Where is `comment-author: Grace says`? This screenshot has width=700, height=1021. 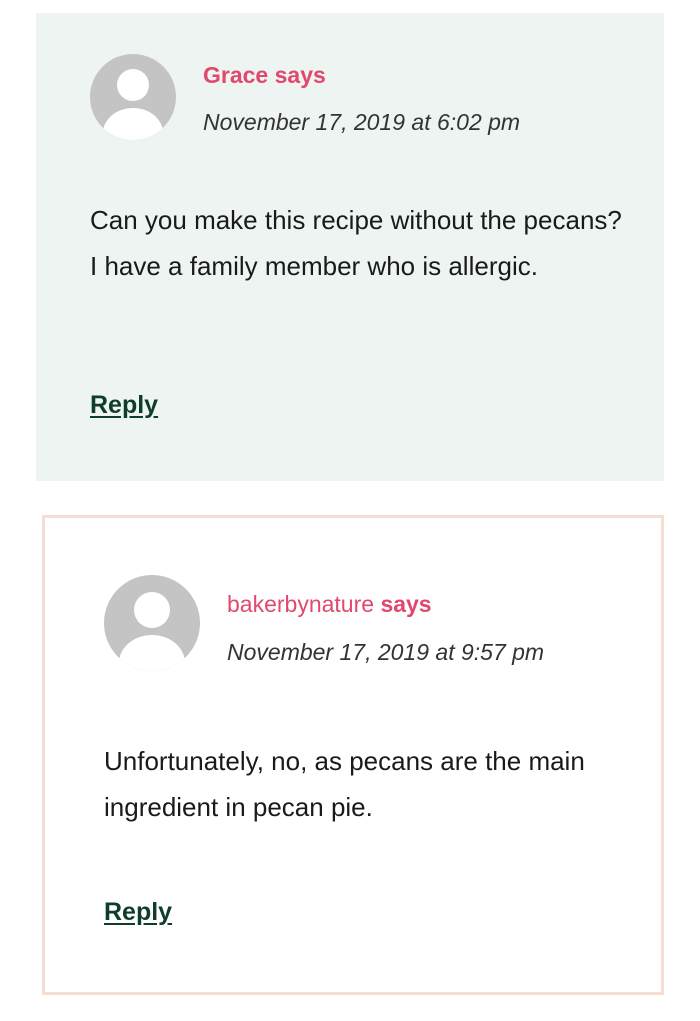
comment-author: Grace says is located at coordinates (264, 75).